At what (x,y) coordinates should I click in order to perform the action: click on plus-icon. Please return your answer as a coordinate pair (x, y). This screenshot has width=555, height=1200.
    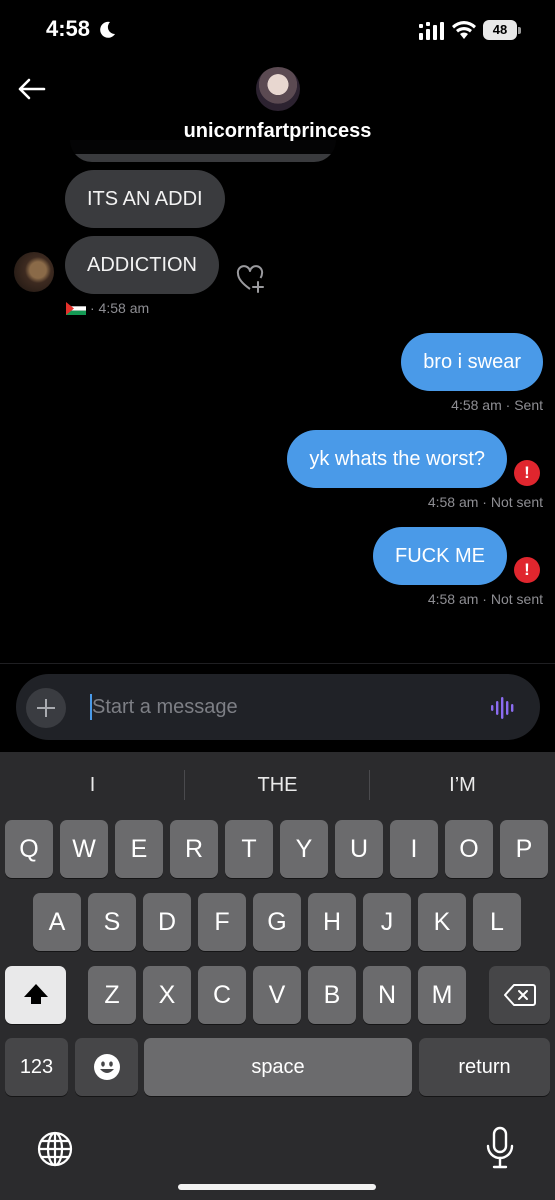
    Looking at the image, I should click on (46, 708).